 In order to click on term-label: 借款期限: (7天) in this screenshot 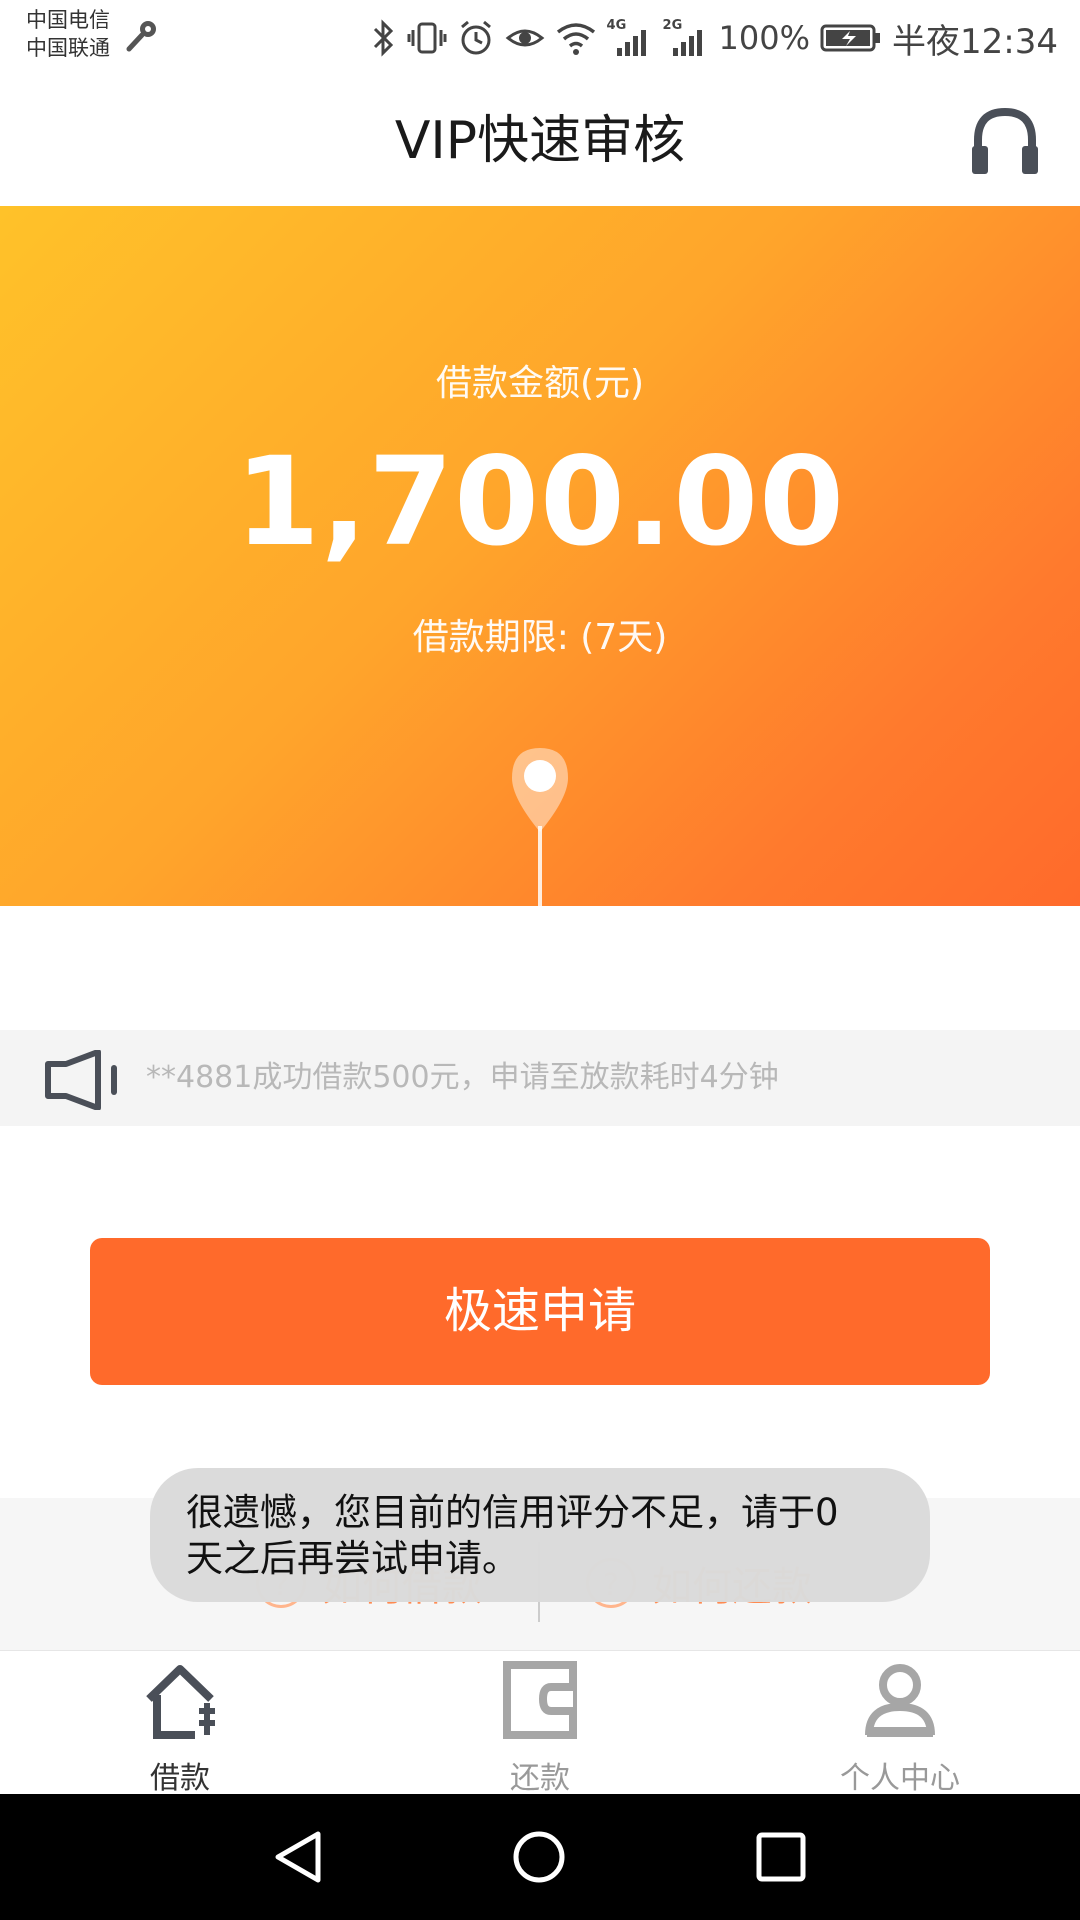, I will do `click(540, 637)`.